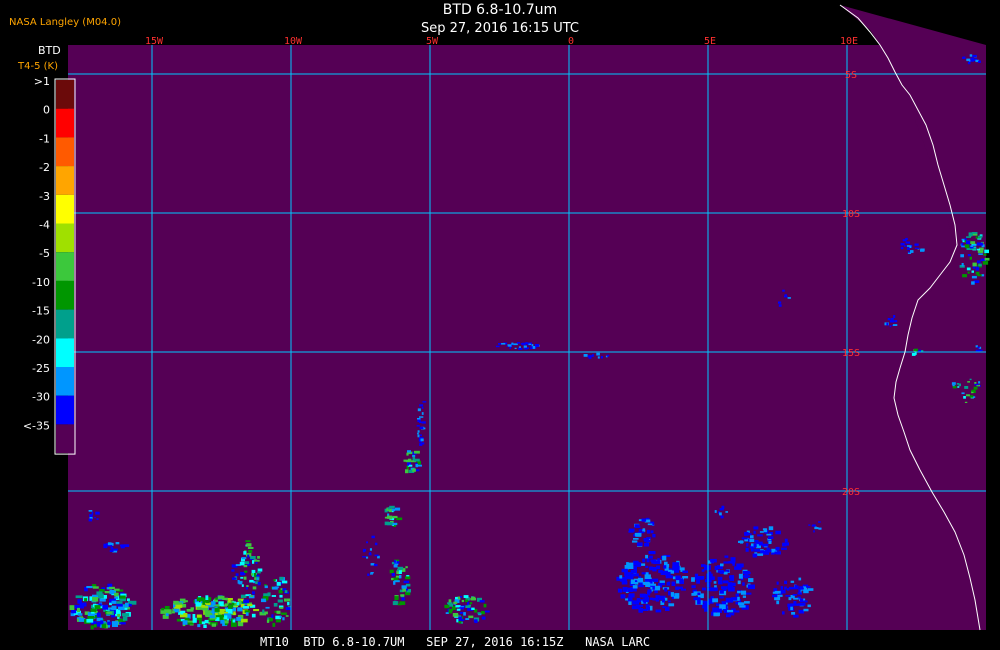  I want to click on lat-label: 20S, so click(851, 492).